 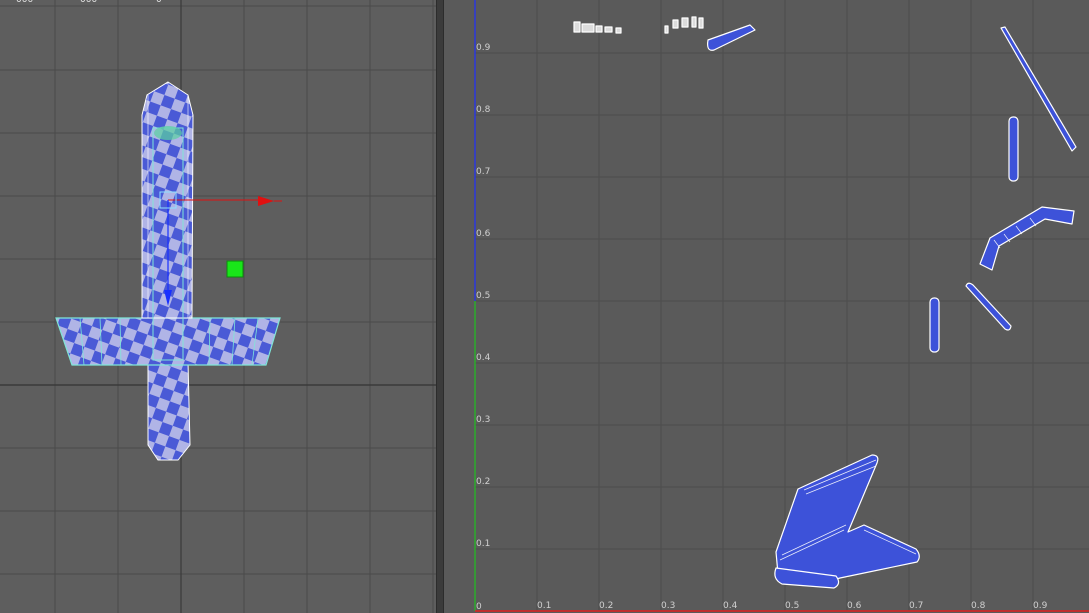 I want to click on panel-divider, so click(x=440, y=306).